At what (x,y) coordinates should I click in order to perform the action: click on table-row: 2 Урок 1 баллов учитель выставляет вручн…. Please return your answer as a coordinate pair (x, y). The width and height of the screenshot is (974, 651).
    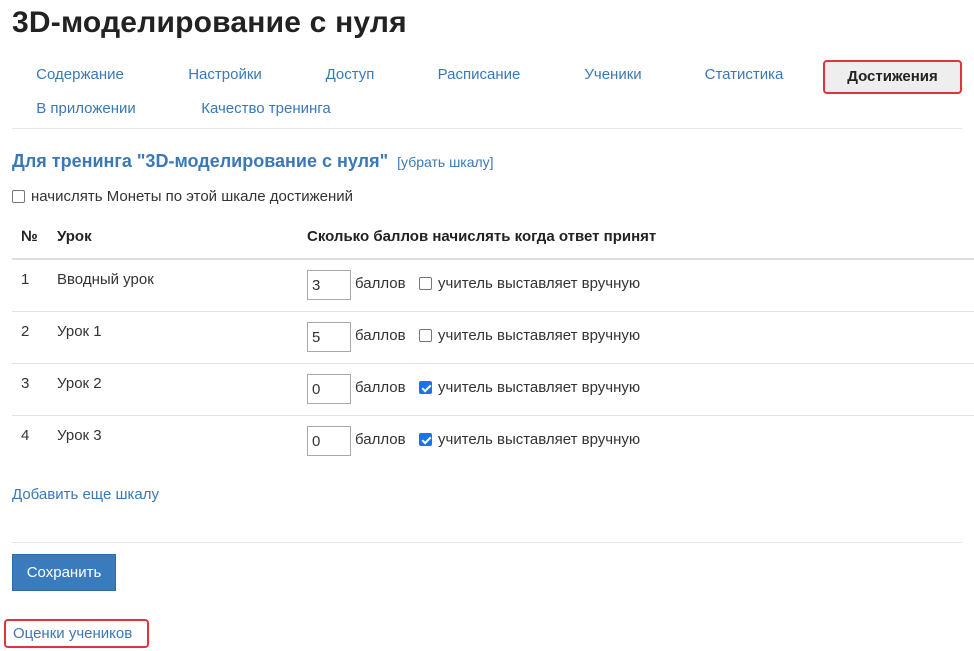
    Looking at the image, I should click on (493, 338).